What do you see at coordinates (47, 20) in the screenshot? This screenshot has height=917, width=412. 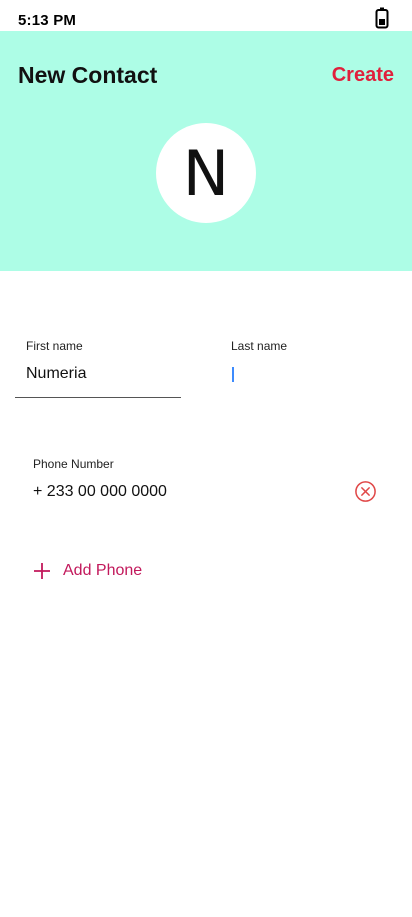 I see `status-time: 5:13 PM` at bounding box center [47, 20].